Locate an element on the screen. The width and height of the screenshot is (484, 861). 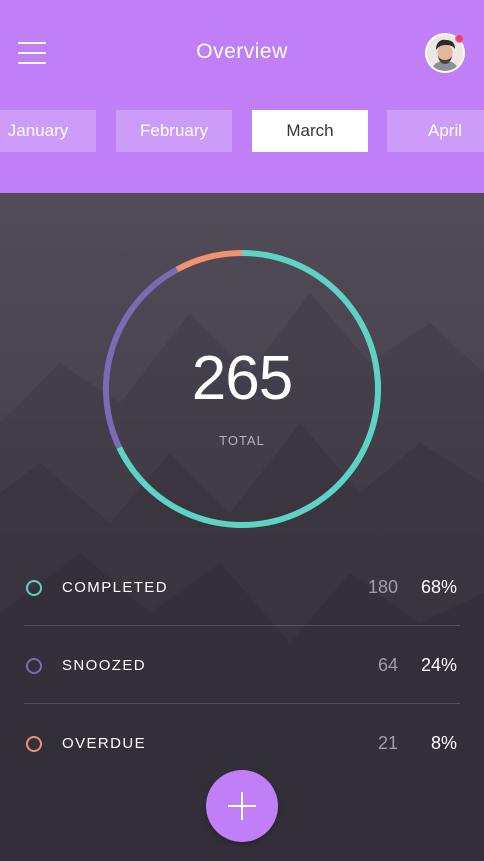
tab-january: January is located at coordinates (48, 131).